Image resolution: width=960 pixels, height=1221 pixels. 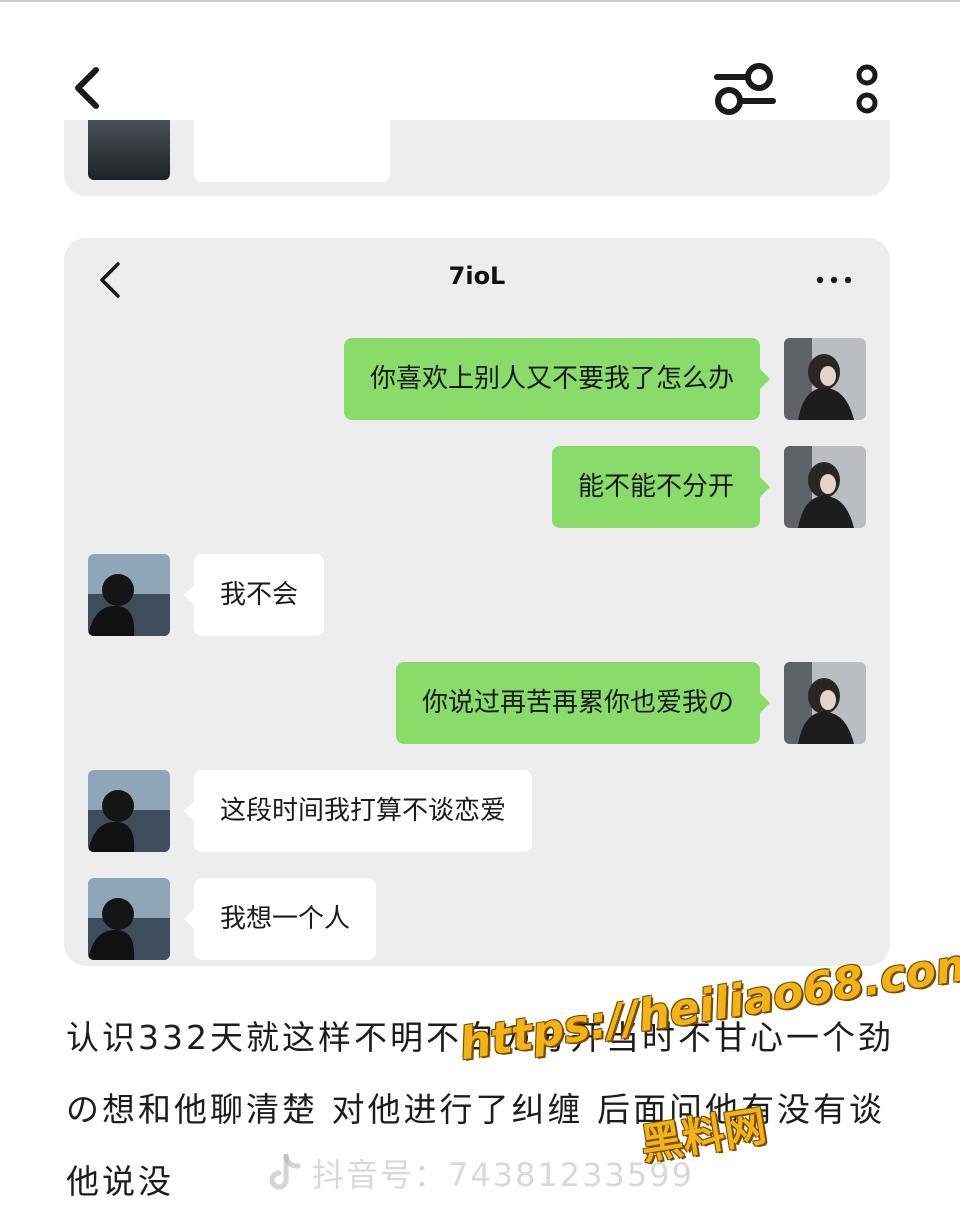 I want to click on message-bubble, so click(x=292, y=151).